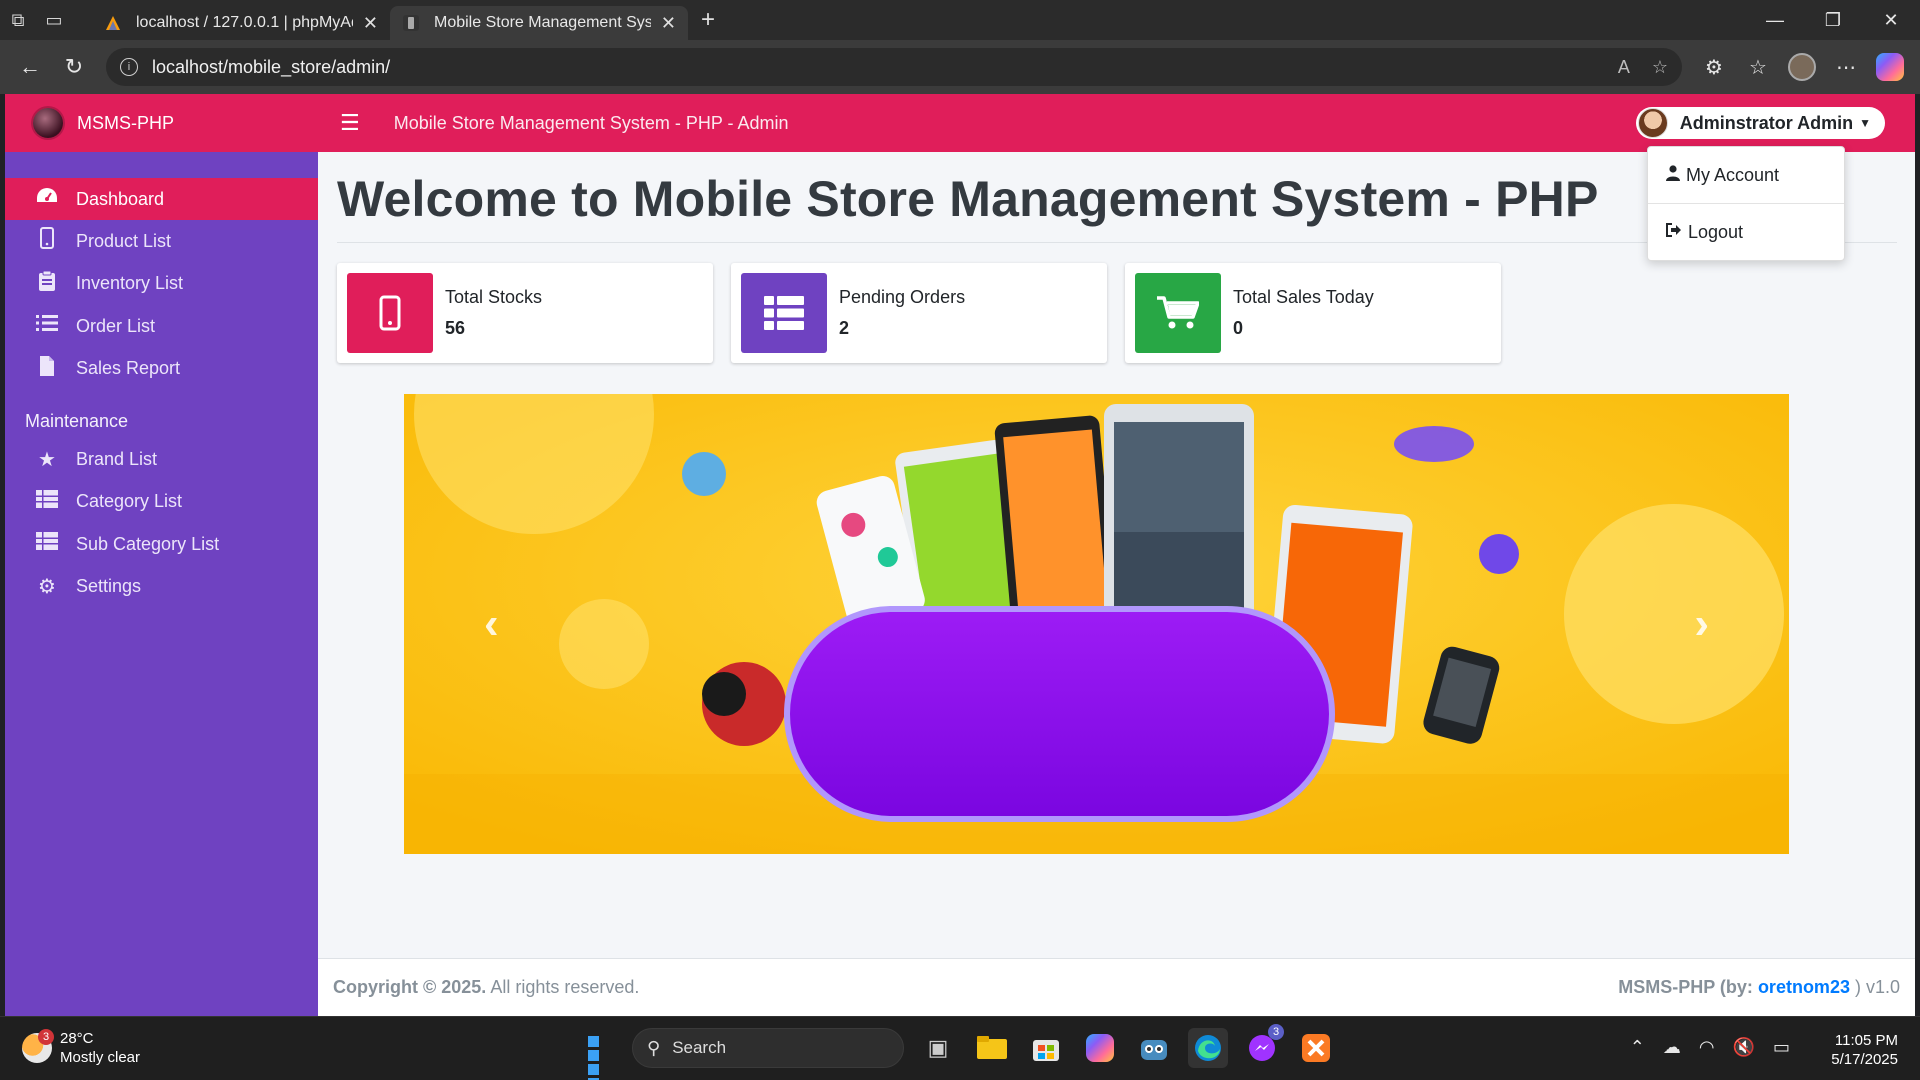  I want to click on list-icon, so click(47, 326).